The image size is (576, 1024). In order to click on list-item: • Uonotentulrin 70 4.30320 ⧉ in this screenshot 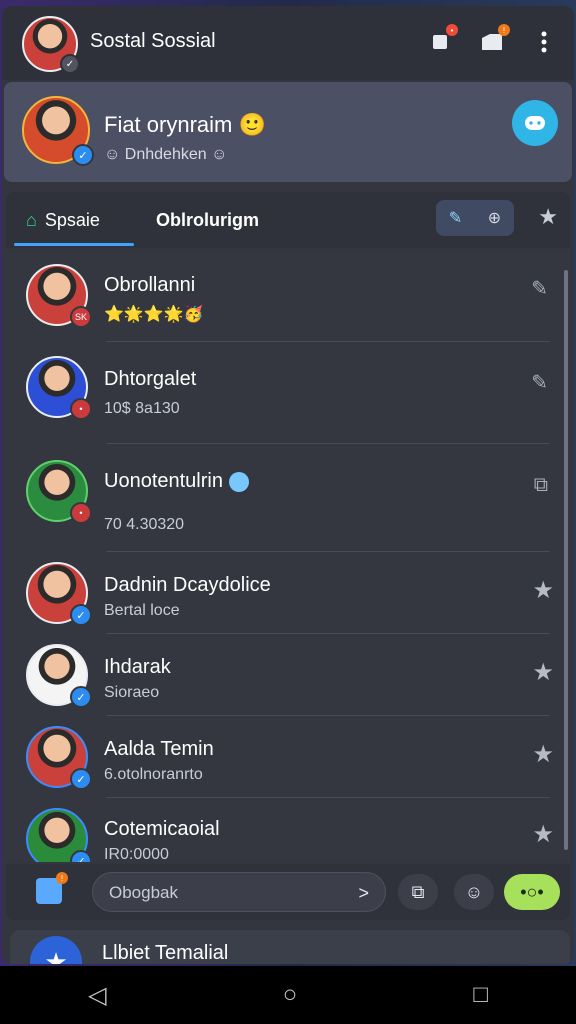, I will do `click(288, 498)`.